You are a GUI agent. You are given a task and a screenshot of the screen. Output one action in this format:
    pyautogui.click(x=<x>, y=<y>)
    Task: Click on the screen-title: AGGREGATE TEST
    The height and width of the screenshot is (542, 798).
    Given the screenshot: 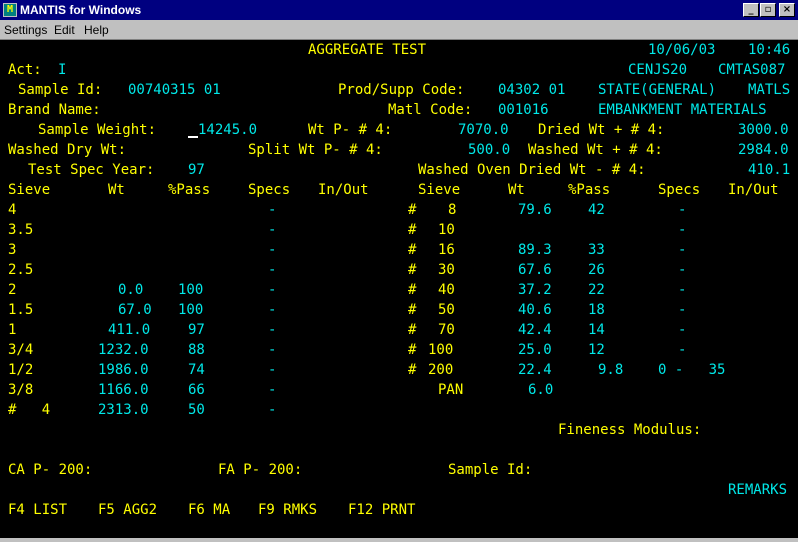 What is the action you would take?
    pyautogui.click(x=367, y=50)
    